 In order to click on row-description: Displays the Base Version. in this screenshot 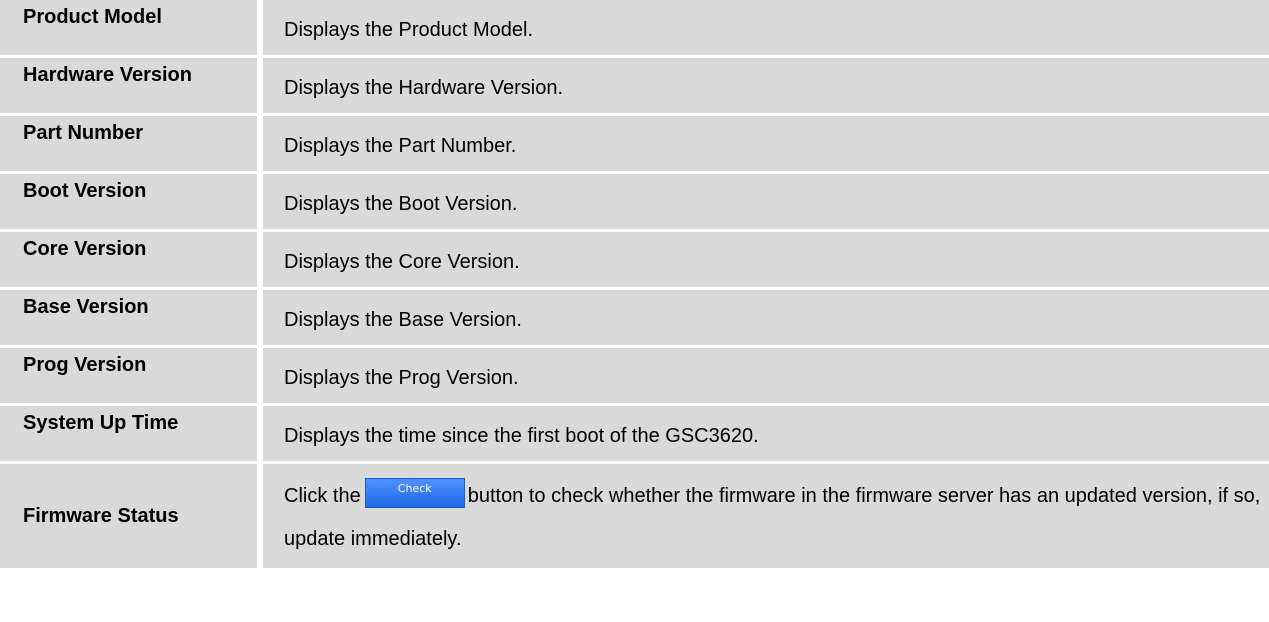, I will do `click(766, 317)`.